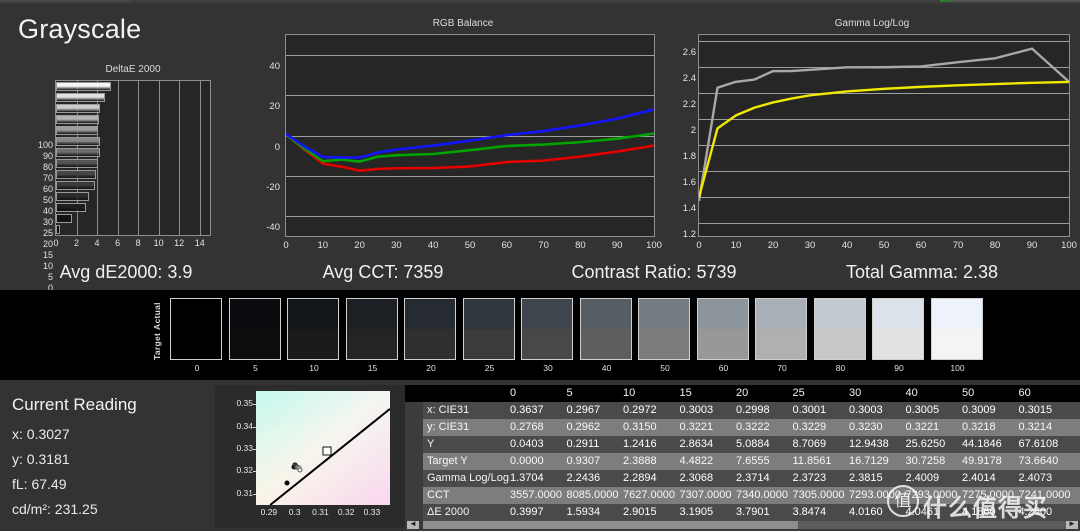  I want to click on patch-level-label: 25, so click(489, 368).